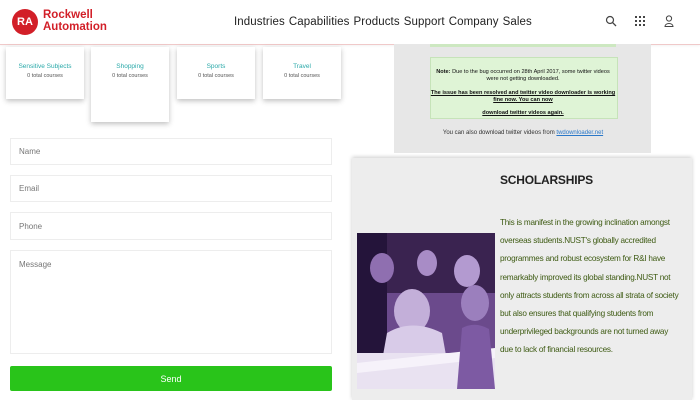 The height and width of the screenshot is (400, 700). I want to click on notice-top-strip, so click(523, 45).